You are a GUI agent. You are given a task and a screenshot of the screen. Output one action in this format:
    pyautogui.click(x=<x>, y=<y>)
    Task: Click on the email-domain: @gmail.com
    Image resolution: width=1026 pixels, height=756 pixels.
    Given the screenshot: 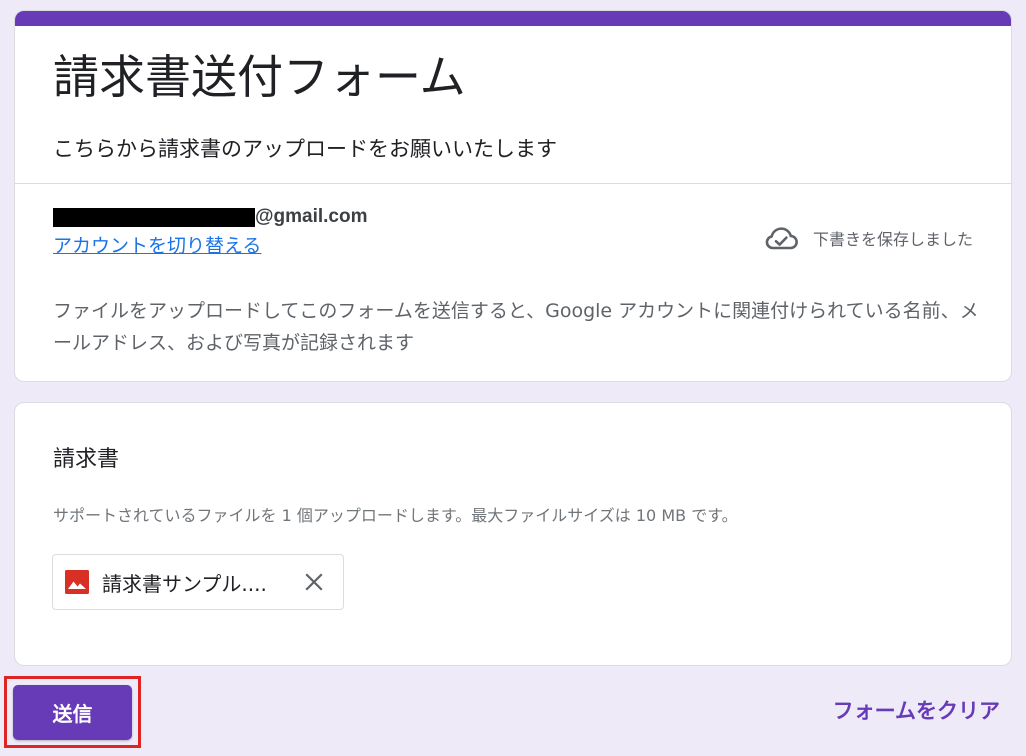 What is the action you would take?
    pyautogui.click(x=311, y=216)
    